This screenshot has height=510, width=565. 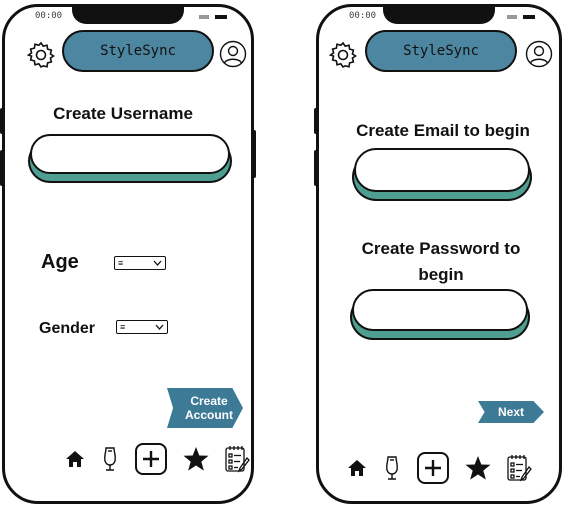 What do you see at coordinates (442, 170) in the screenshot?
I see `email-input` at bounding box center [442, 170].